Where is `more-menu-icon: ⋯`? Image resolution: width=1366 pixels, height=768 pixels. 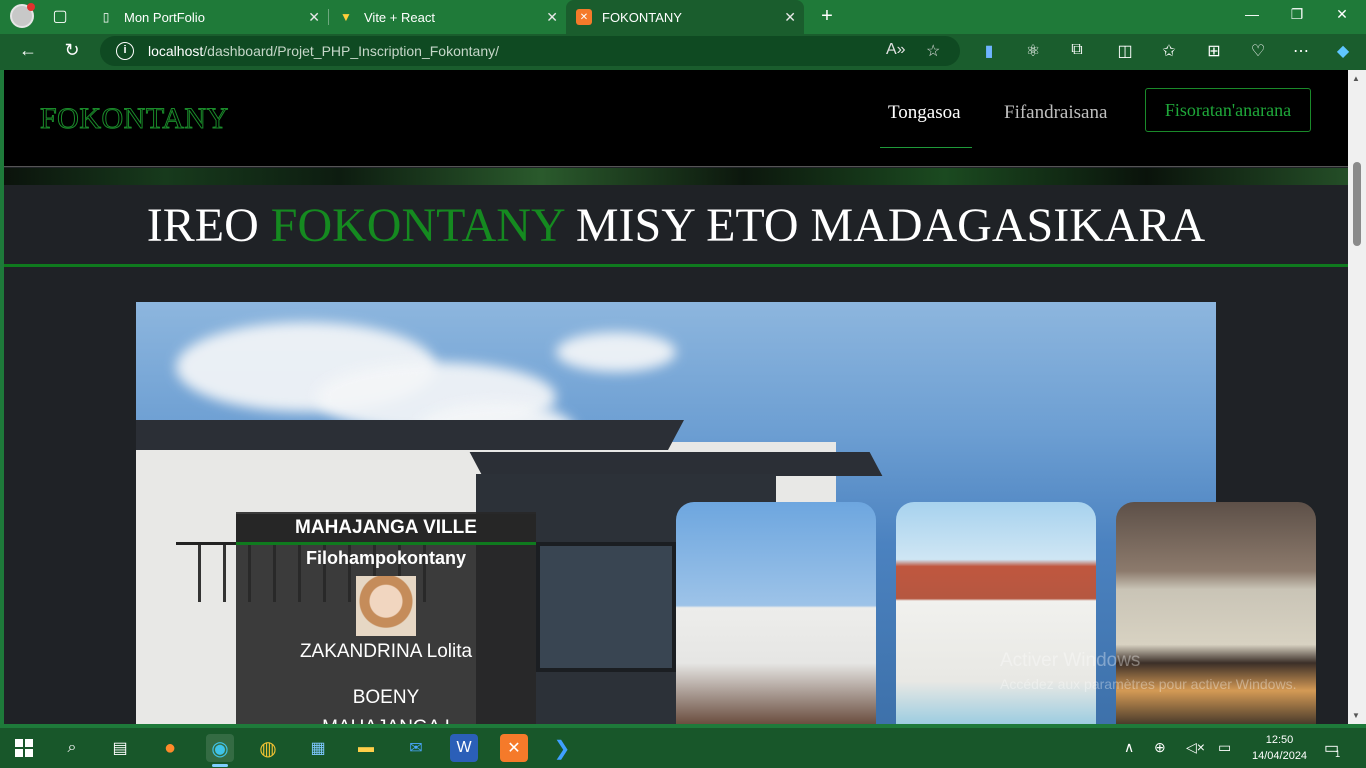 more-menu-icon: ⋯ is located at coordinates (1301, 51).